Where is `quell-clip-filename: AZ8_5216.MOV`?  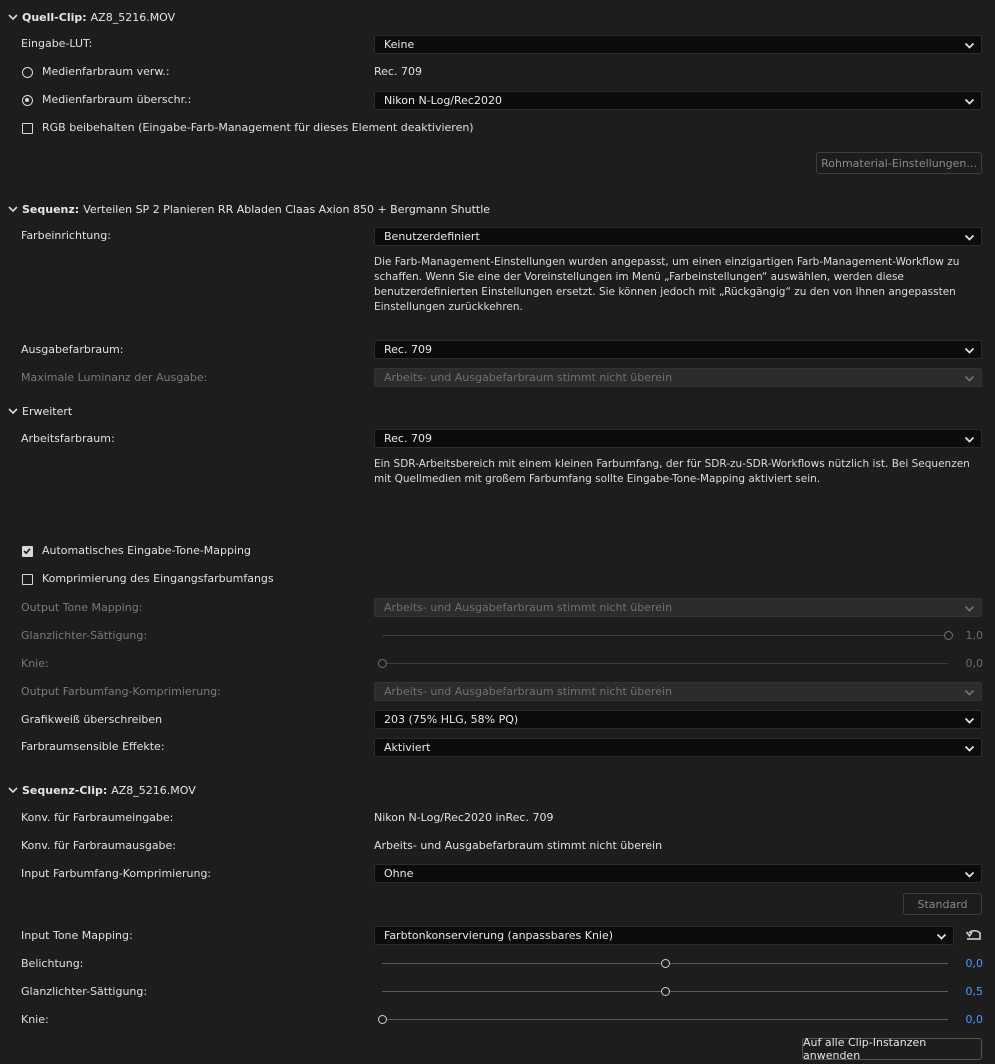
quell-clip-filename: AZ8_5216.MOV is located at coordinates (133, 17).